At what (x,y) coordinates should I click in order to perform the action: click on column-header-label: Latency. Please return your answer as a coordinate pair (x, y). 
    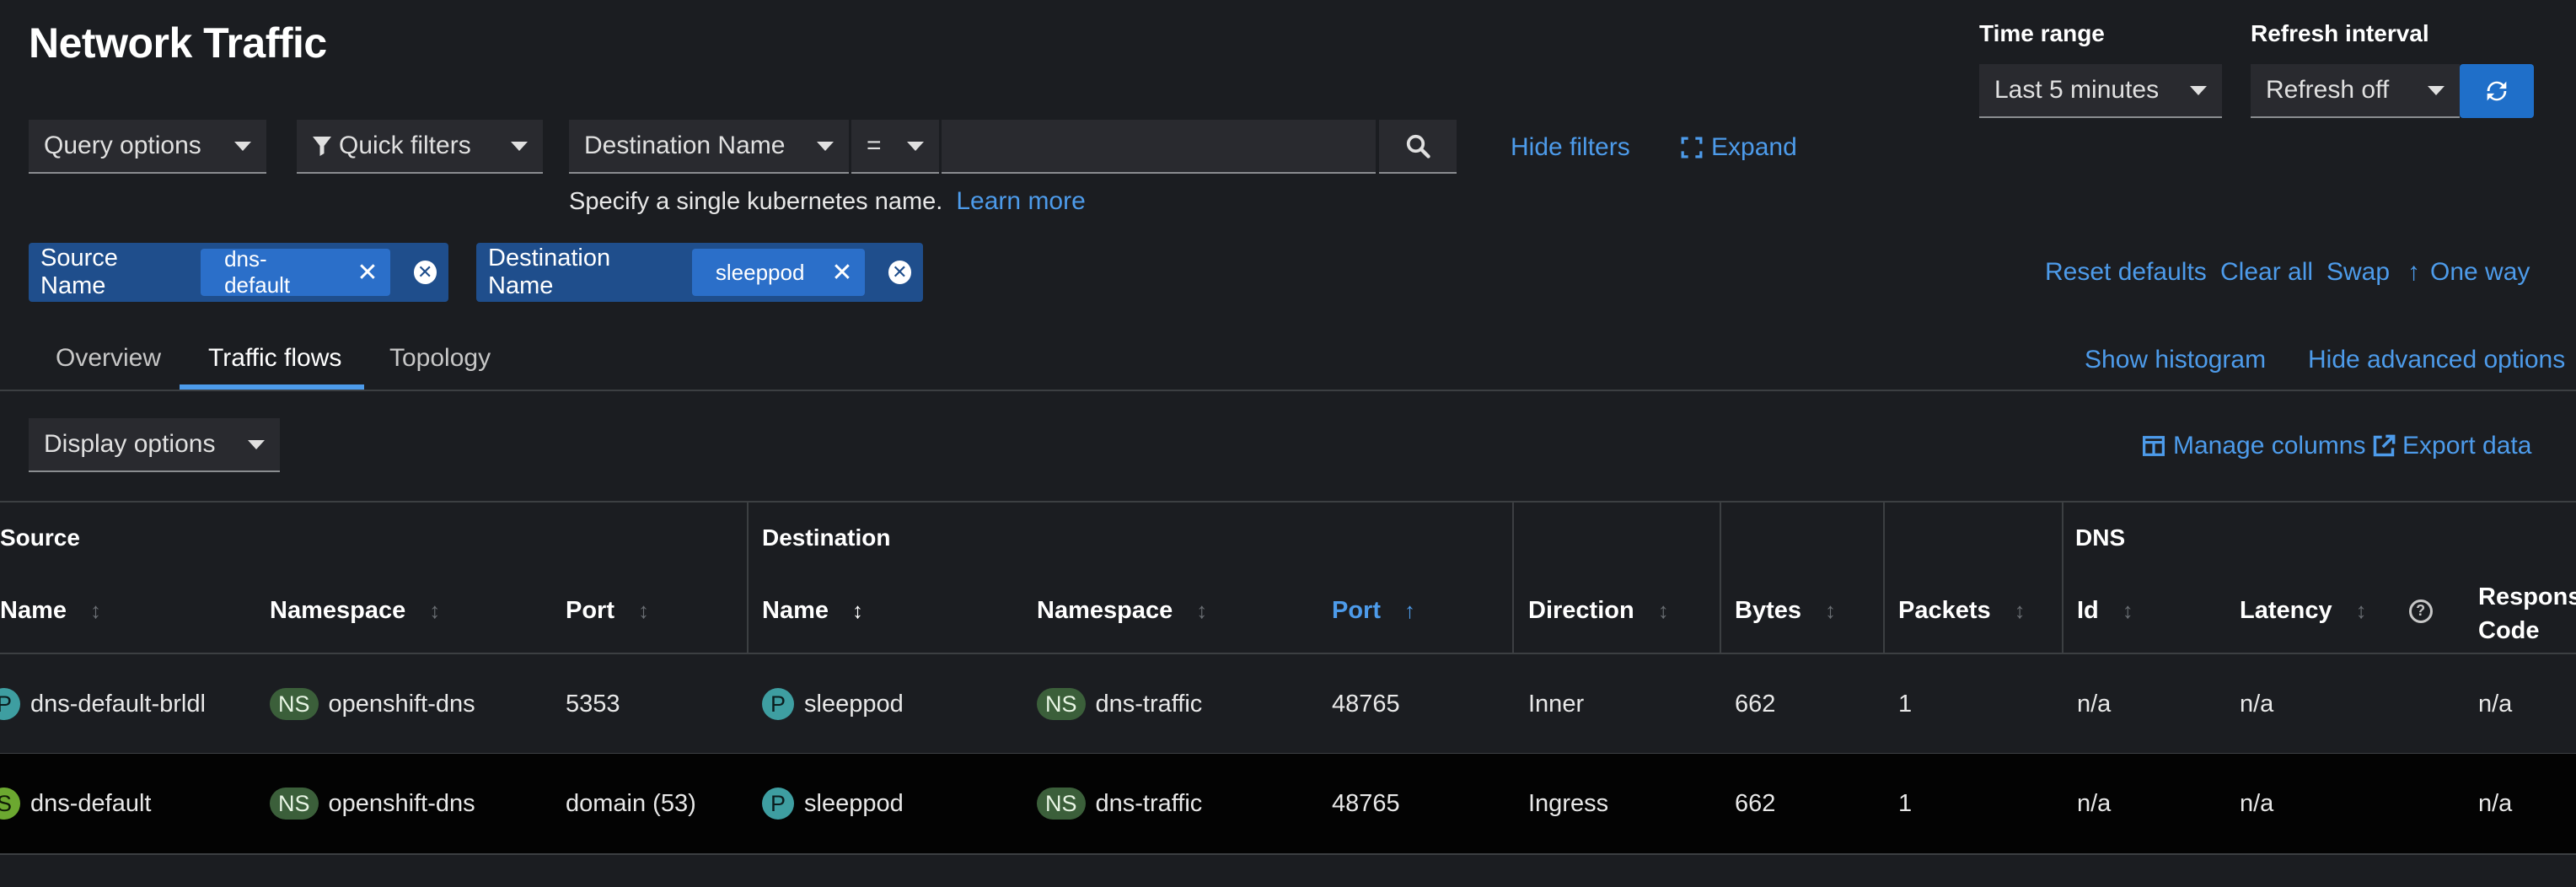
    Looking at the image, I should click on (2286, 610).